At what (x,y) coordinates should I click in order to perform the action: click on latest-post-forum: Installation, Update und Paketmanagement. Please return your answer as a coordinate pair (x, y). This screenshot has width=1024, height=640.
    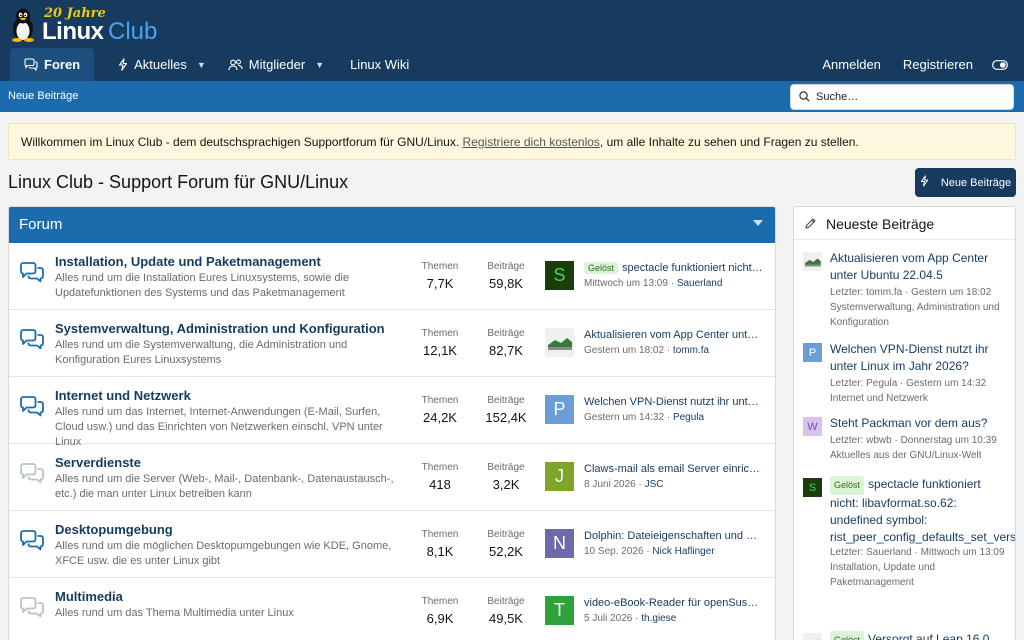
    Looking at the image, I should click on (921, 575).